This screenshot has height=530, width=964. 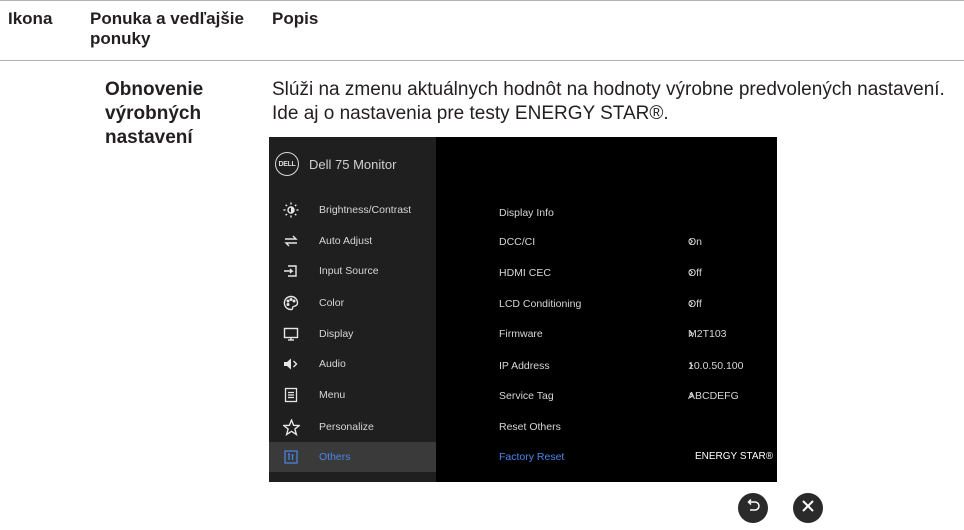 I want to click on option-factory-reset: Factory Reset ENERGY STAR®, so click(x=523, y=458).